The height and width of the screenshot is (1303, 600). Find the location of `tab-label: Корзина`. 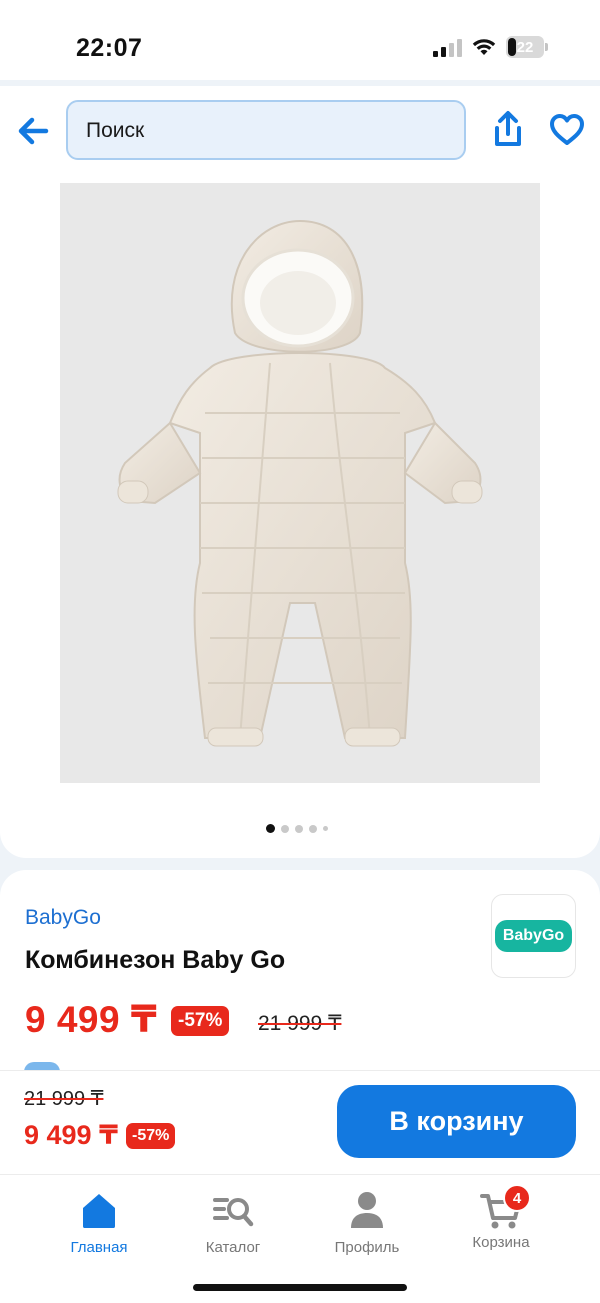

tab-label: Корзина is located at coordinates (501, 1242).